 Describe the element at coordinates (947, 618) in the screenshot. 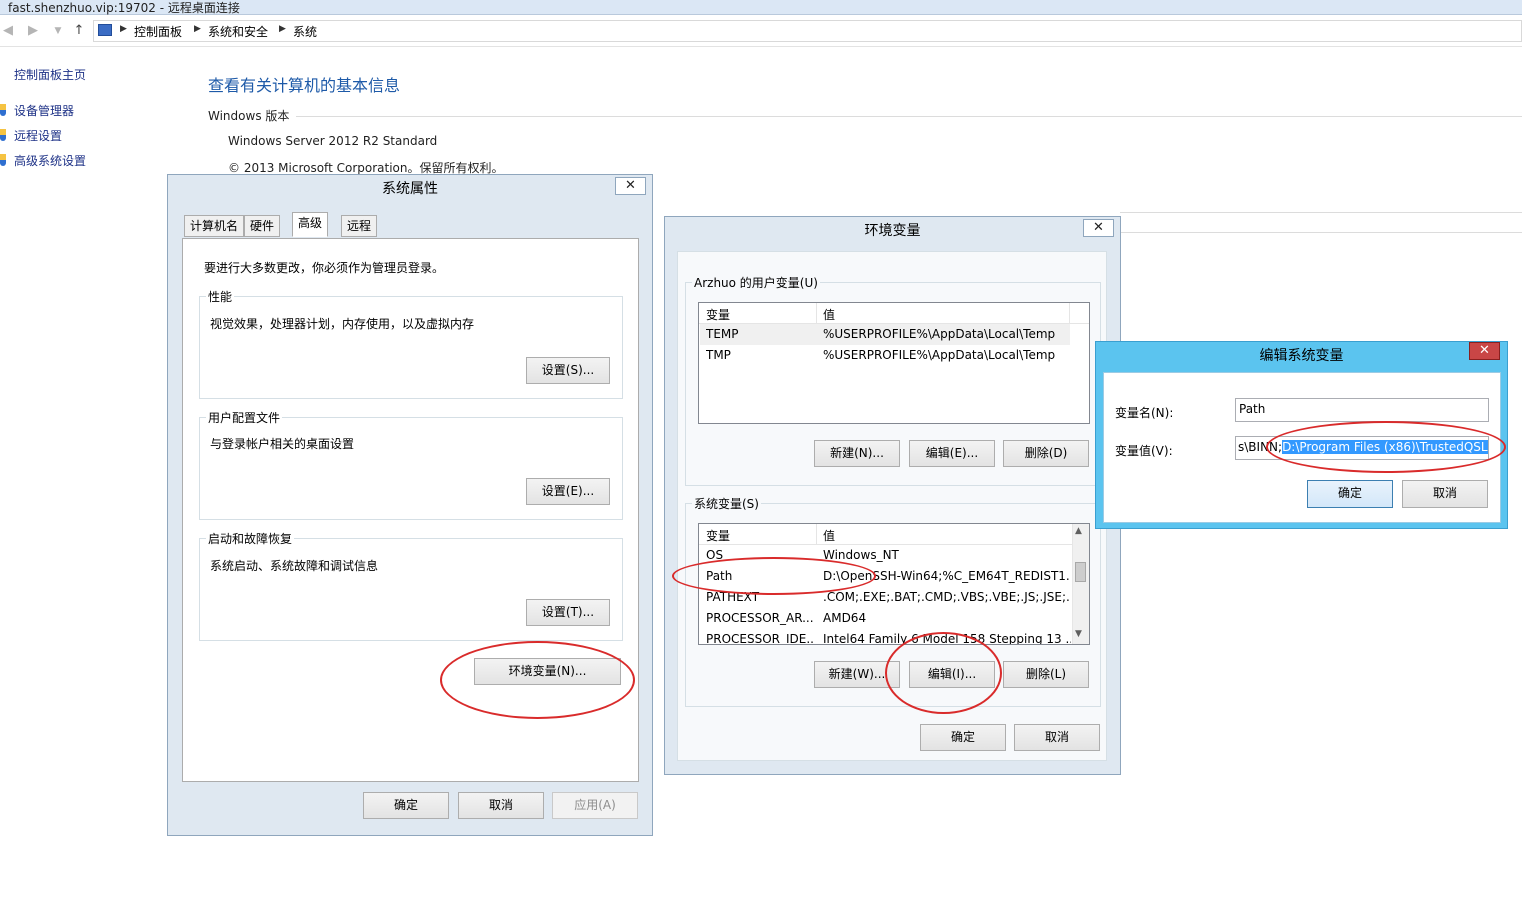

I see `sys-var-value: AMD64` at that location.